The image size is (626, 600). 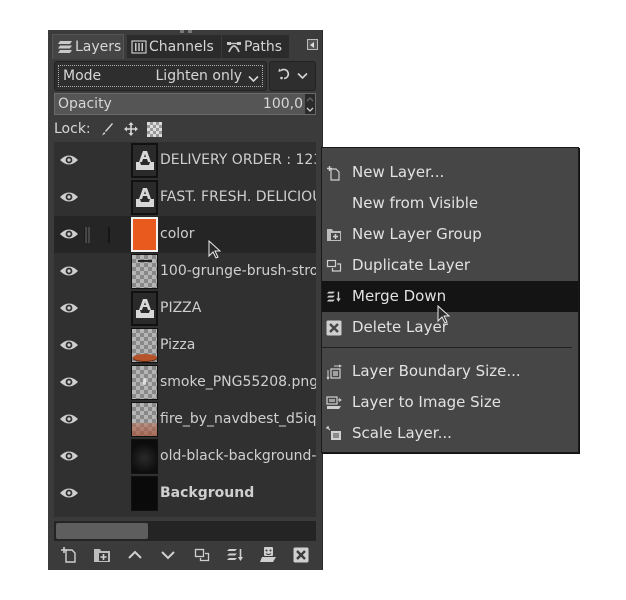 What do you see at coordinates (69, 555) in the screenshot?
I see `new-layer-button` at bounding box center [69, 555].